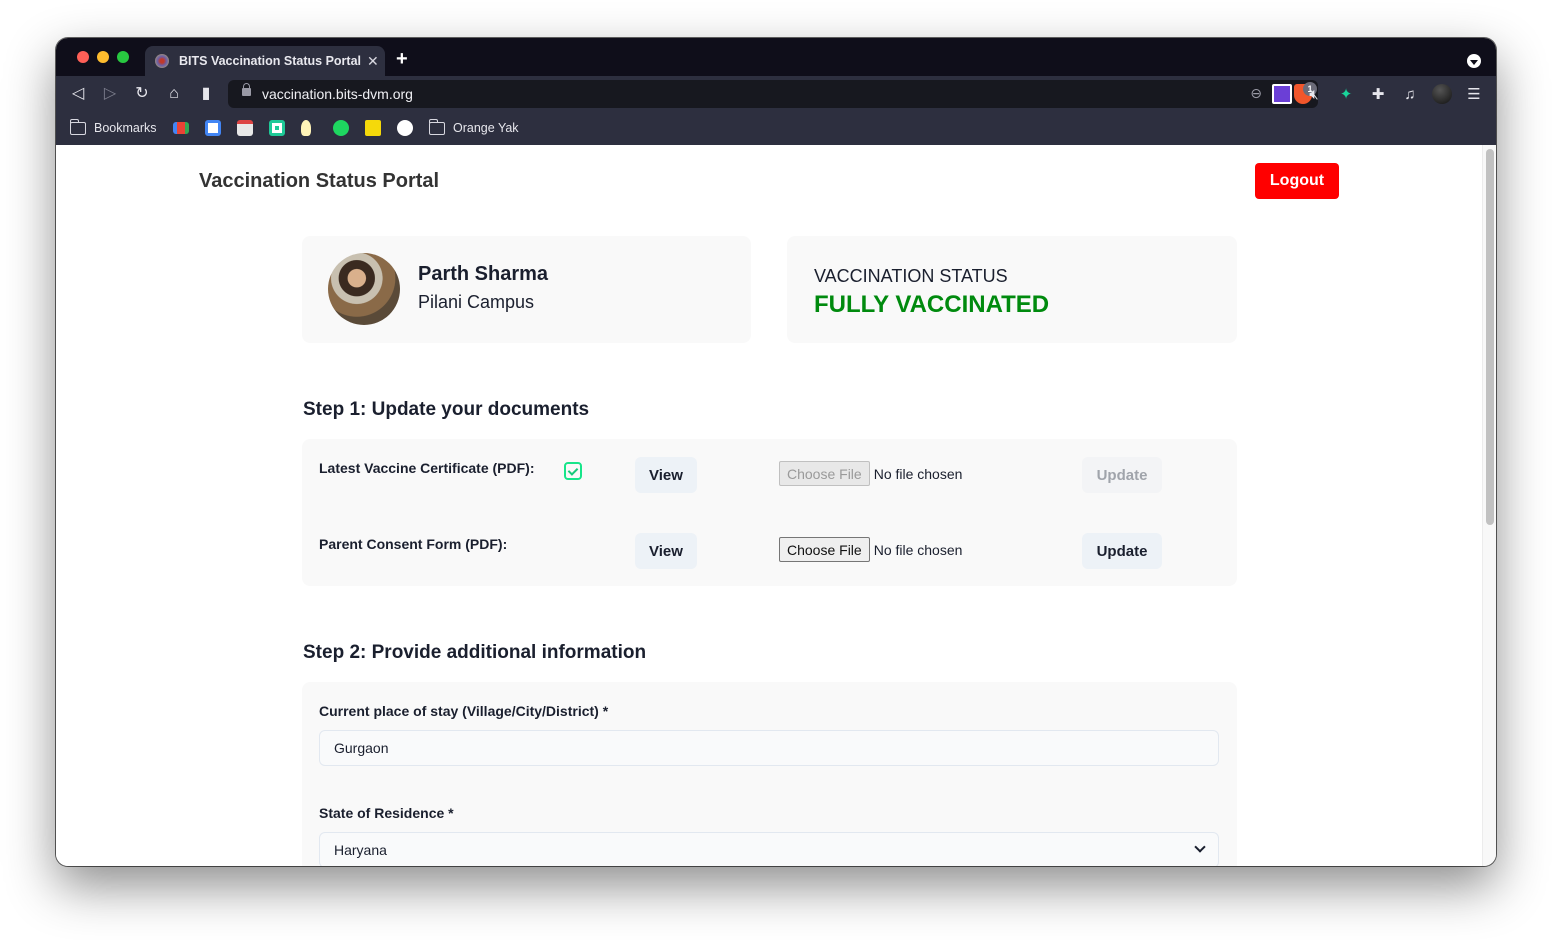  I want to click on view-vaccine-certificate-button: View, so click(666, 475).